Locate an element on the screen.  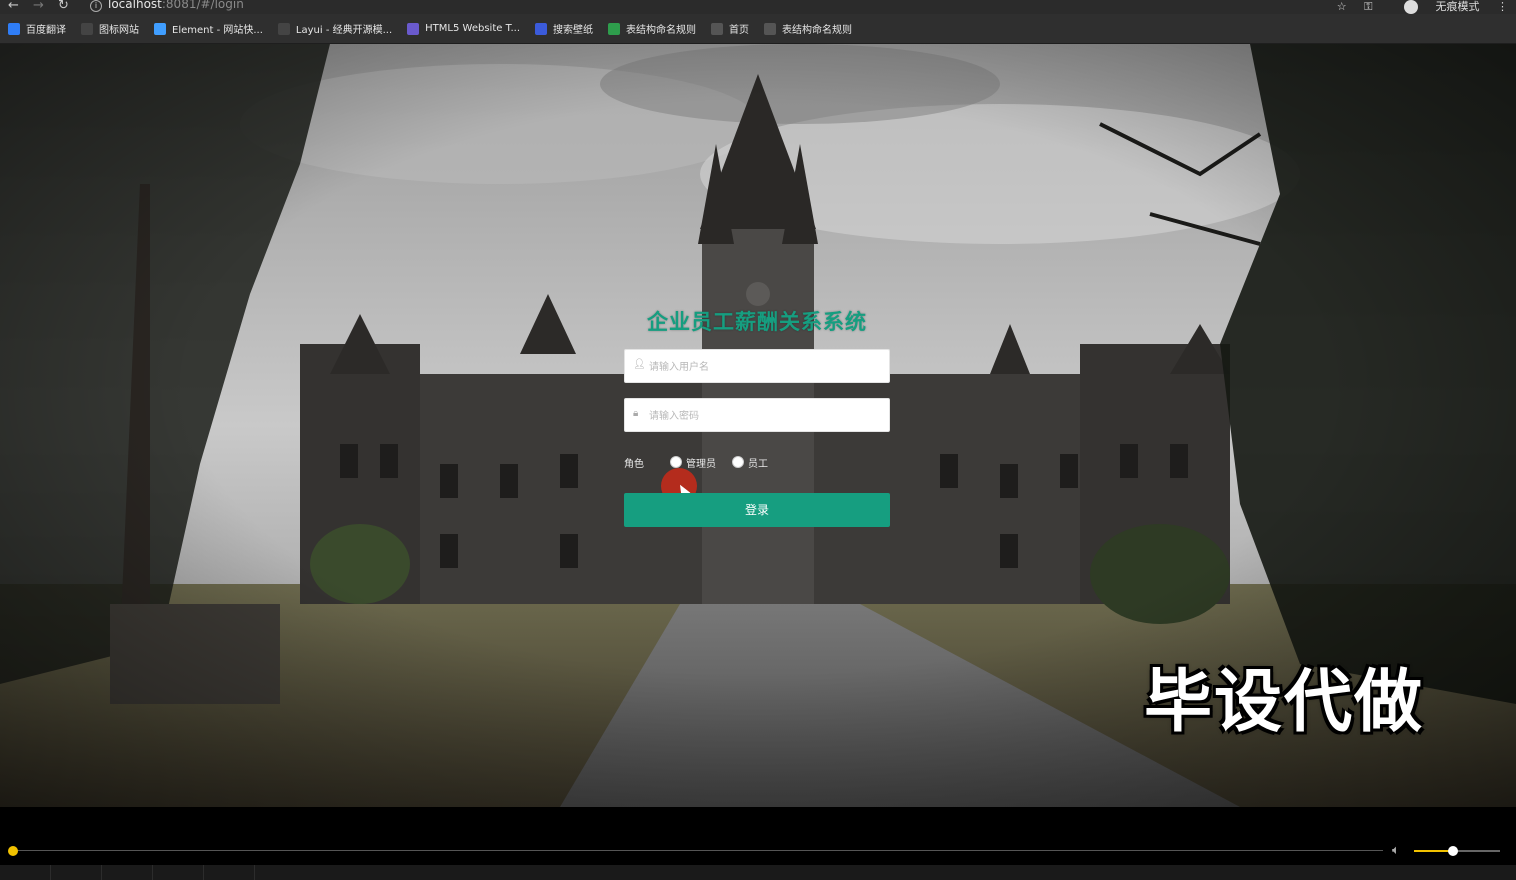
table-icon is located at coordinates (614, 28).